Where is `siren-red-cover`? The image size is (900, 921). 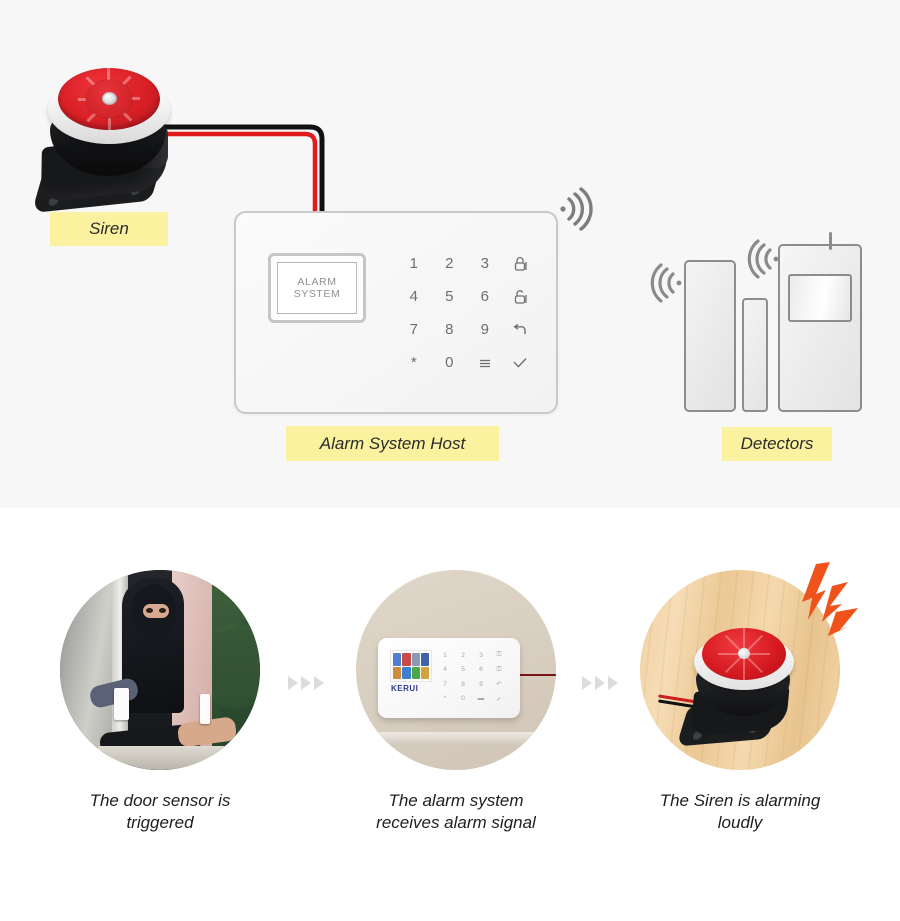 siren-red-cover is located at coordinates (109, 99).